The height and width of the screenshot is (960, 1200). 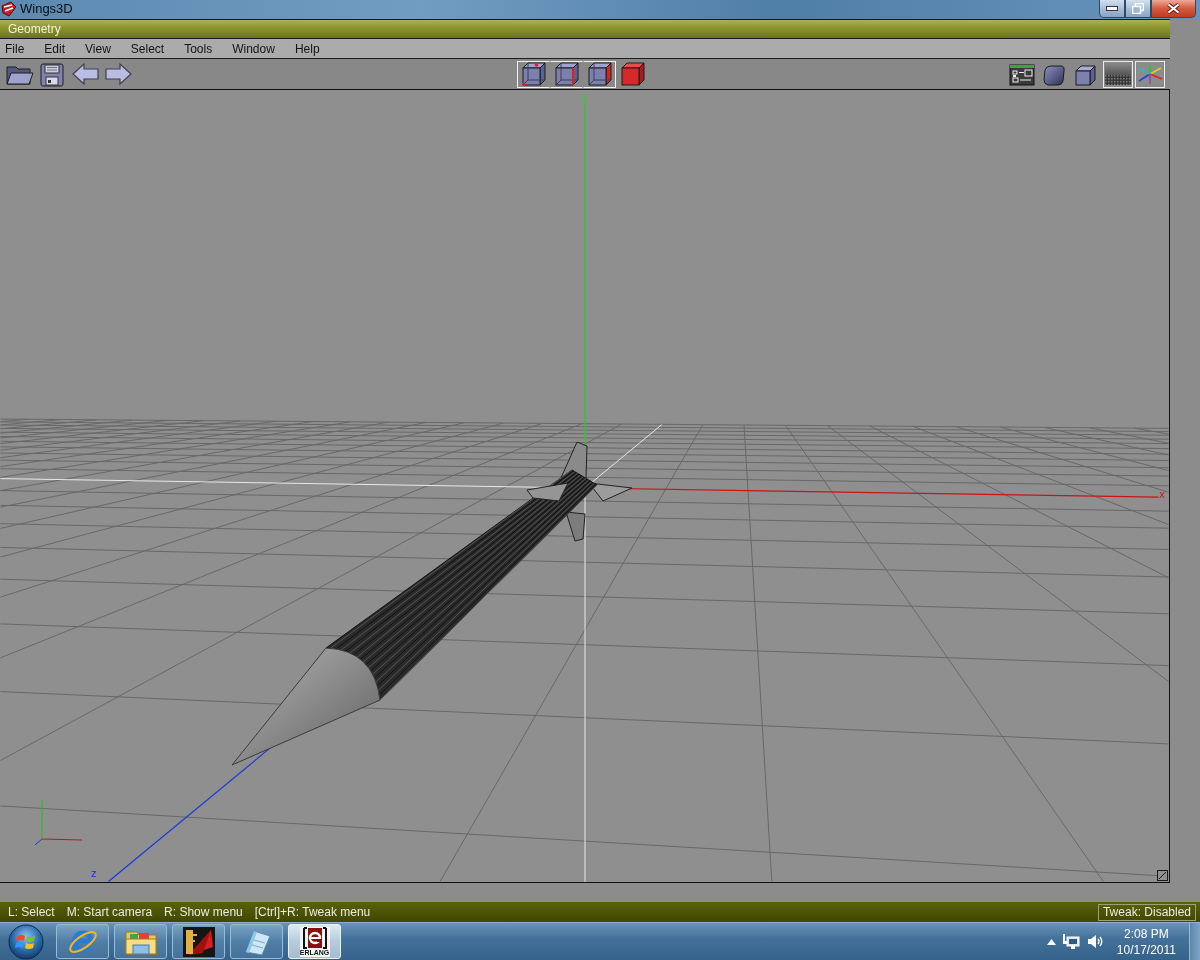 I want to click on window-title: Wings3D, so click(x=46, y=9).